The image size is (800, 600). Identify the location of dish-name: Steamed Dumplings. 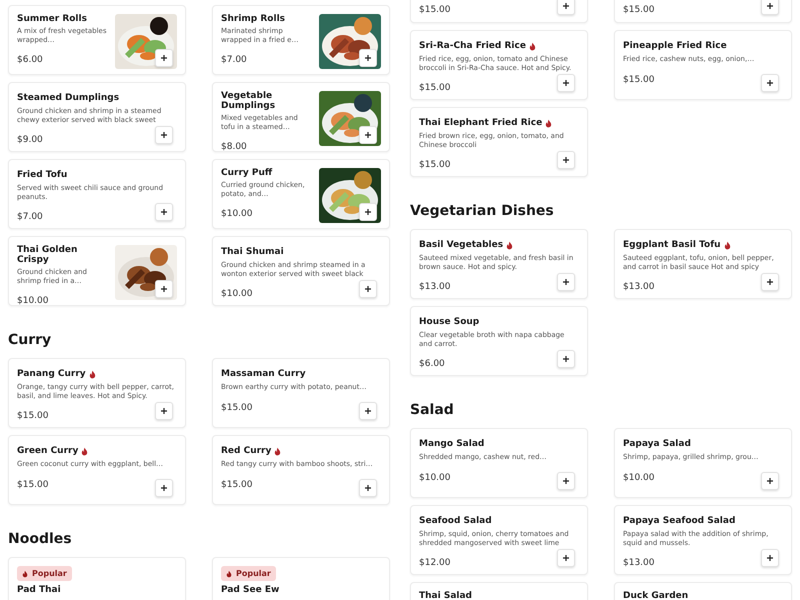
(68, 98).